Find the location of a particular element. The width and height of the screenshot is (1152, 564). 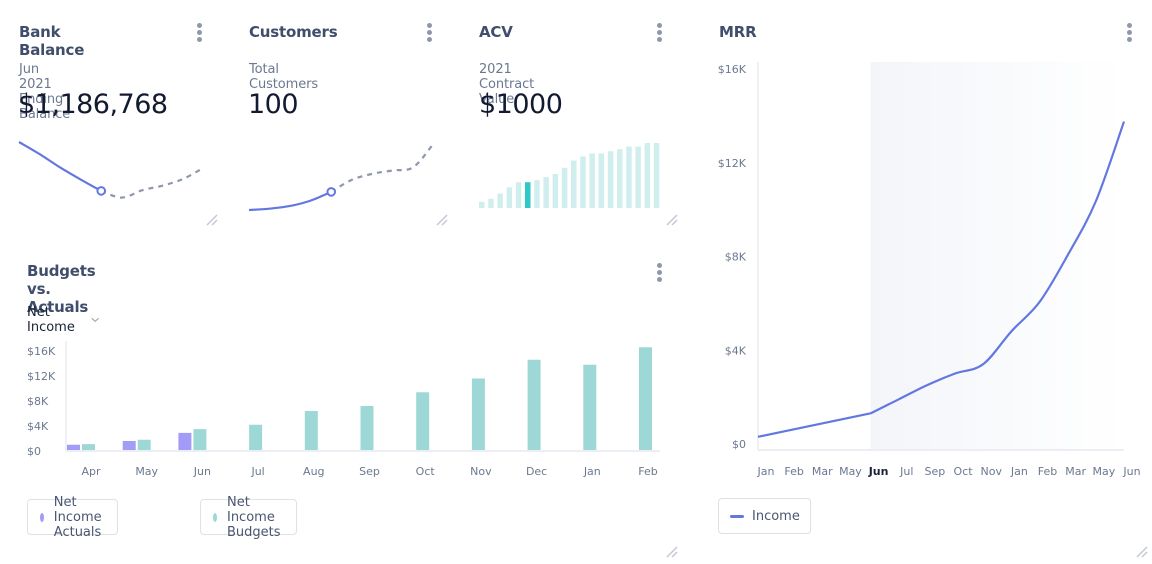

card-title: MRR is located at coordinates (738, 32).